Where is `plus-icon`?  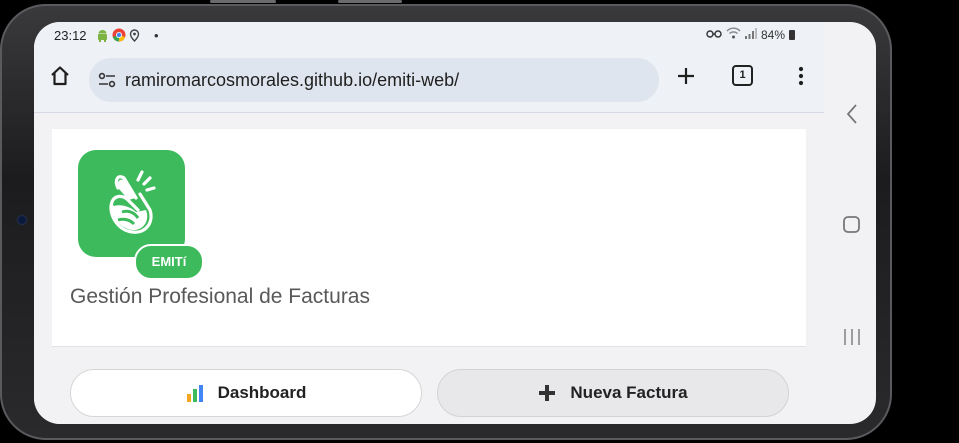
plus-icon is located at coordinates (547, 393).